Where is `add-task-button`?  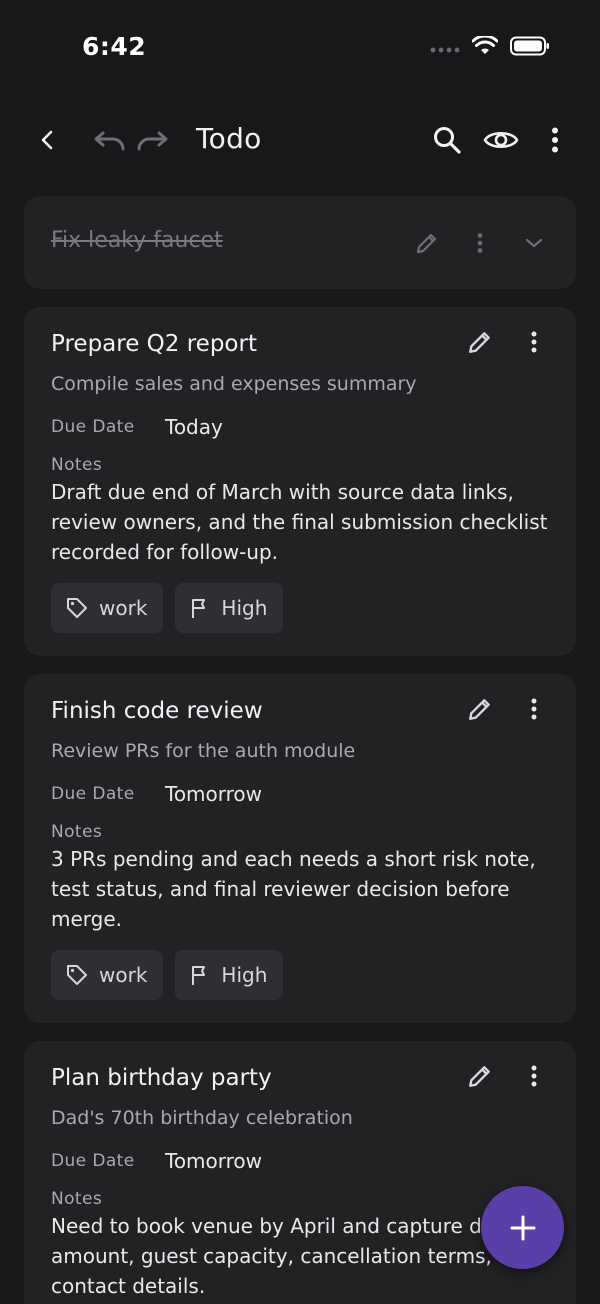
add-task-button is located at coordinates (522, 1227).